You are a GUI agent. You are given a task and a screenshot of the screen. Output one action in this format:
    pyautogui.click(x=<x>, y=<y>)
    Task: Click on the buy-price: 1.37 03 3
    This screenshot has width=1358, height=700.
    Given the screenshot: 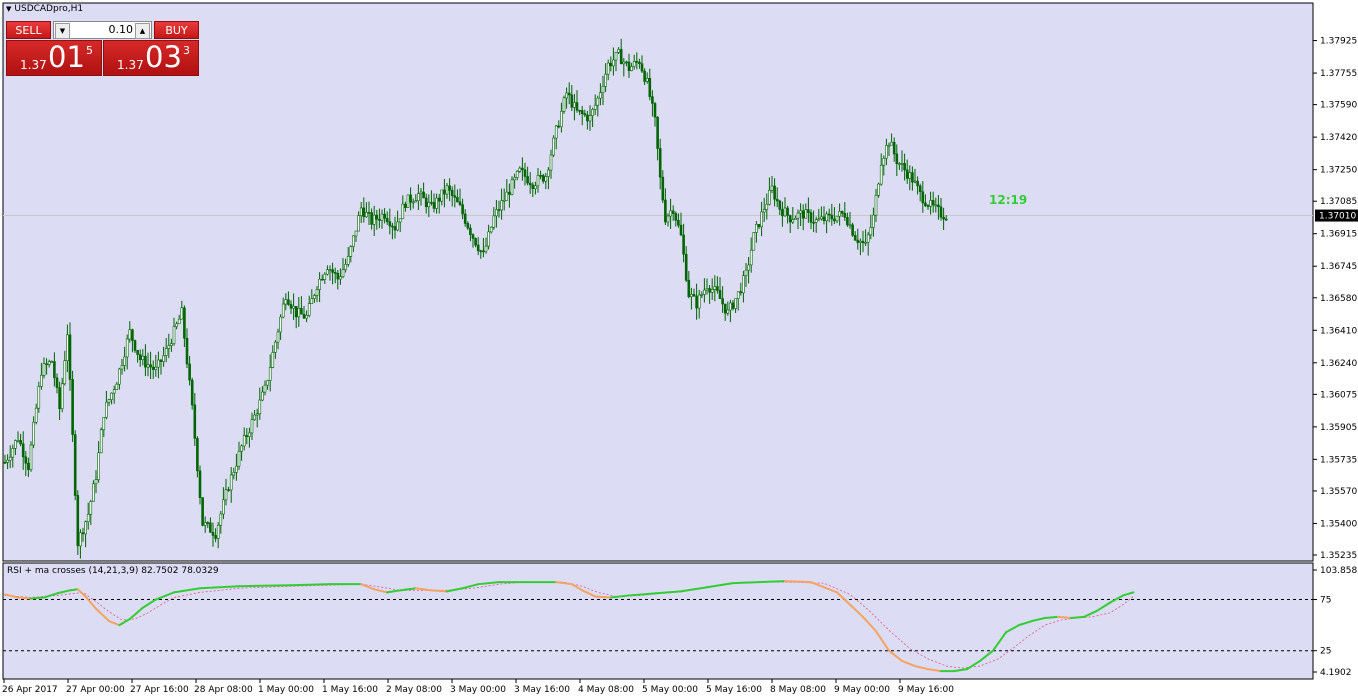 What is the action you would take?
    pyautogui.click(x=151, y=58)
    